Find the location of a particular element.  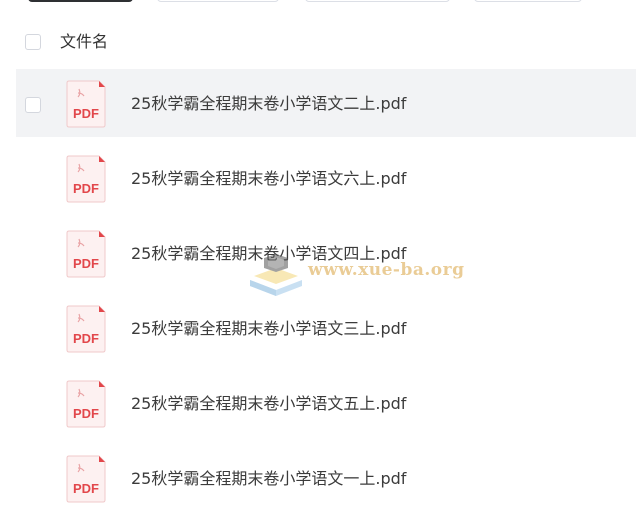

file-row: PDF 25秋学霸全程期末卷小学语文六上.pdf is located at coordinates (318, 180).